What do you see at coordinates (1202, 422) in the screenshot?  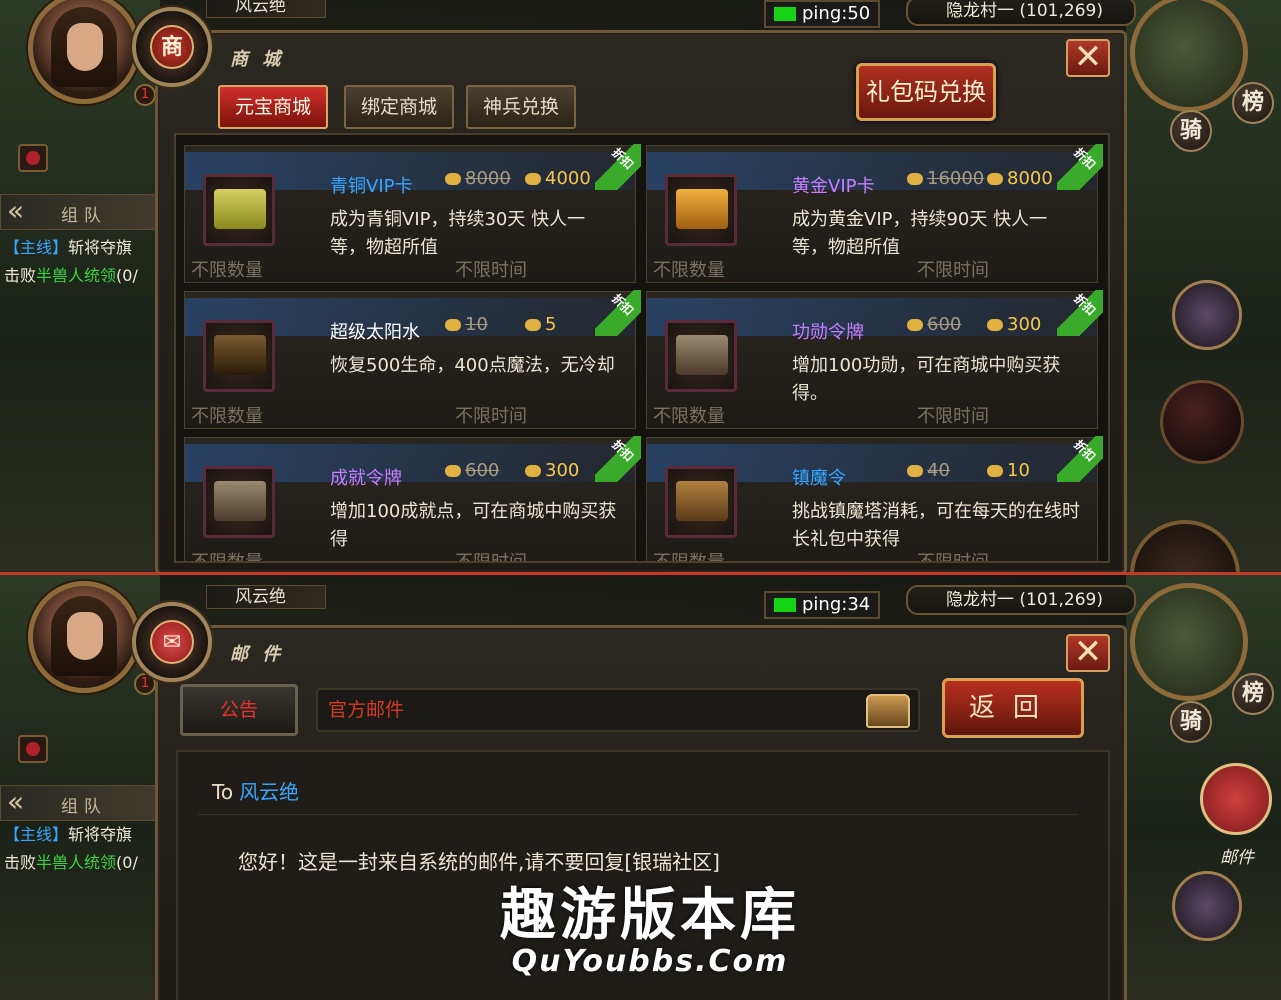 I see `skill-orb-icon` at bounding box center [1202, 422].